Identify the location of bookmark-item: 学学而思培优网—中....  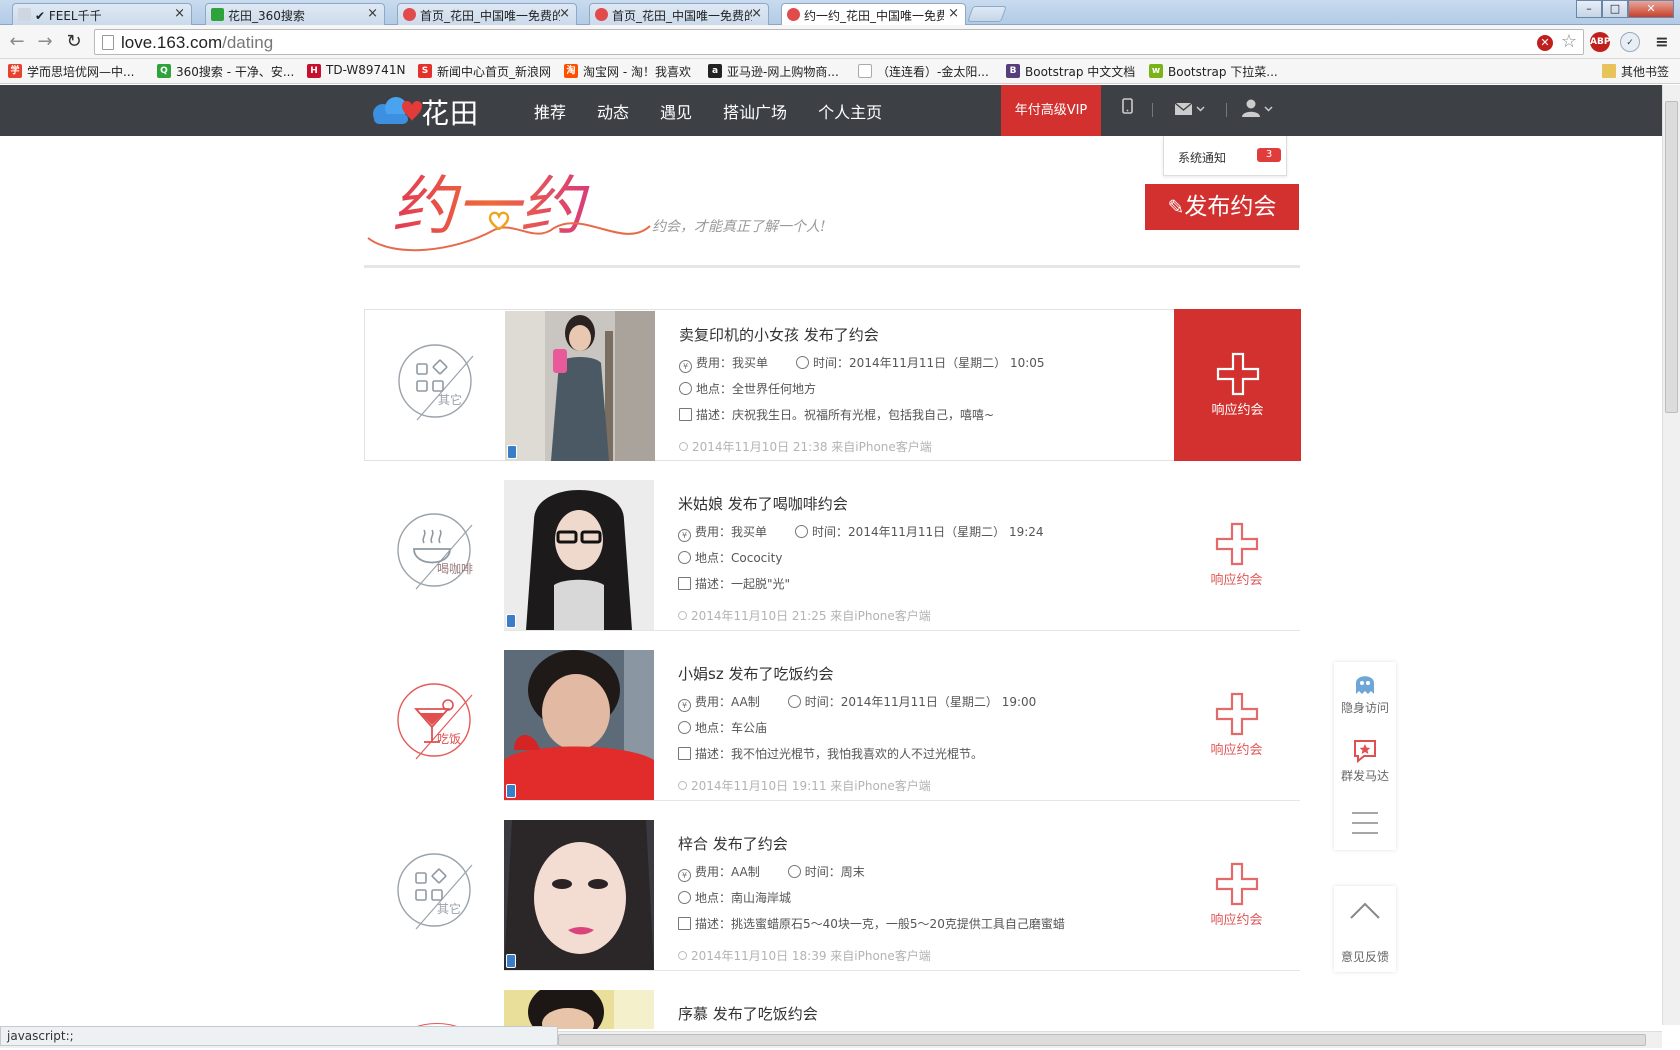
(71, 71).